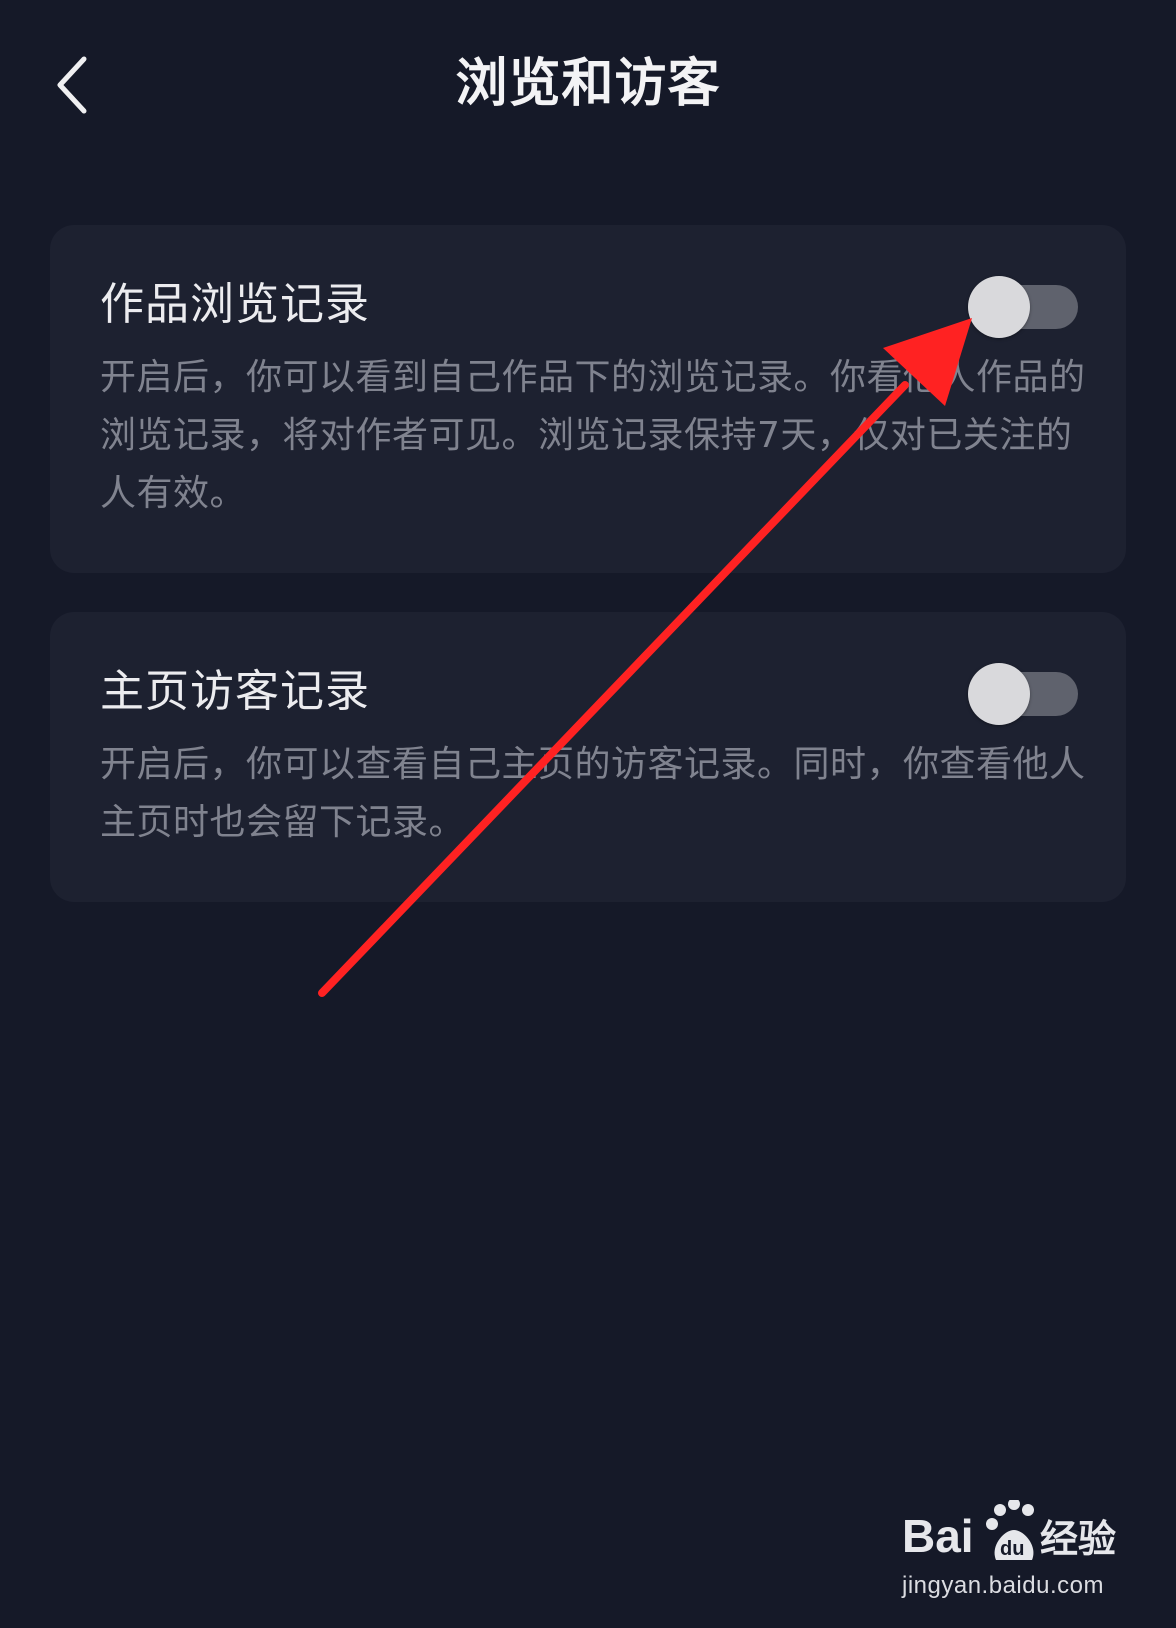 The width and height of the screenshot is (1176, 1628). I want to click on header: 浏览和访客, so click(588, 85).